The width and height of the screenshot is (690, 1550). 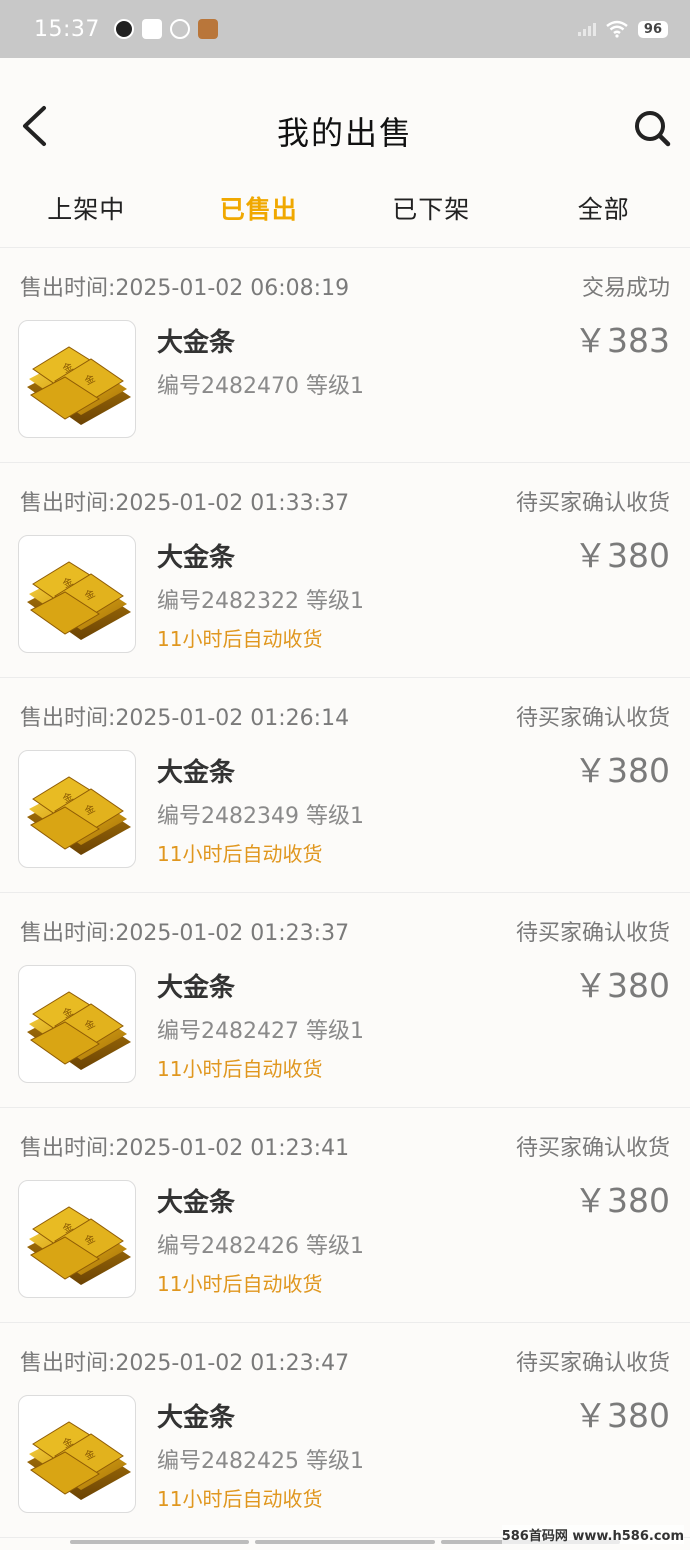 I want to click on order-time: 售出时间:2025-01-02 01:23:37, so click(x=185, y=933).